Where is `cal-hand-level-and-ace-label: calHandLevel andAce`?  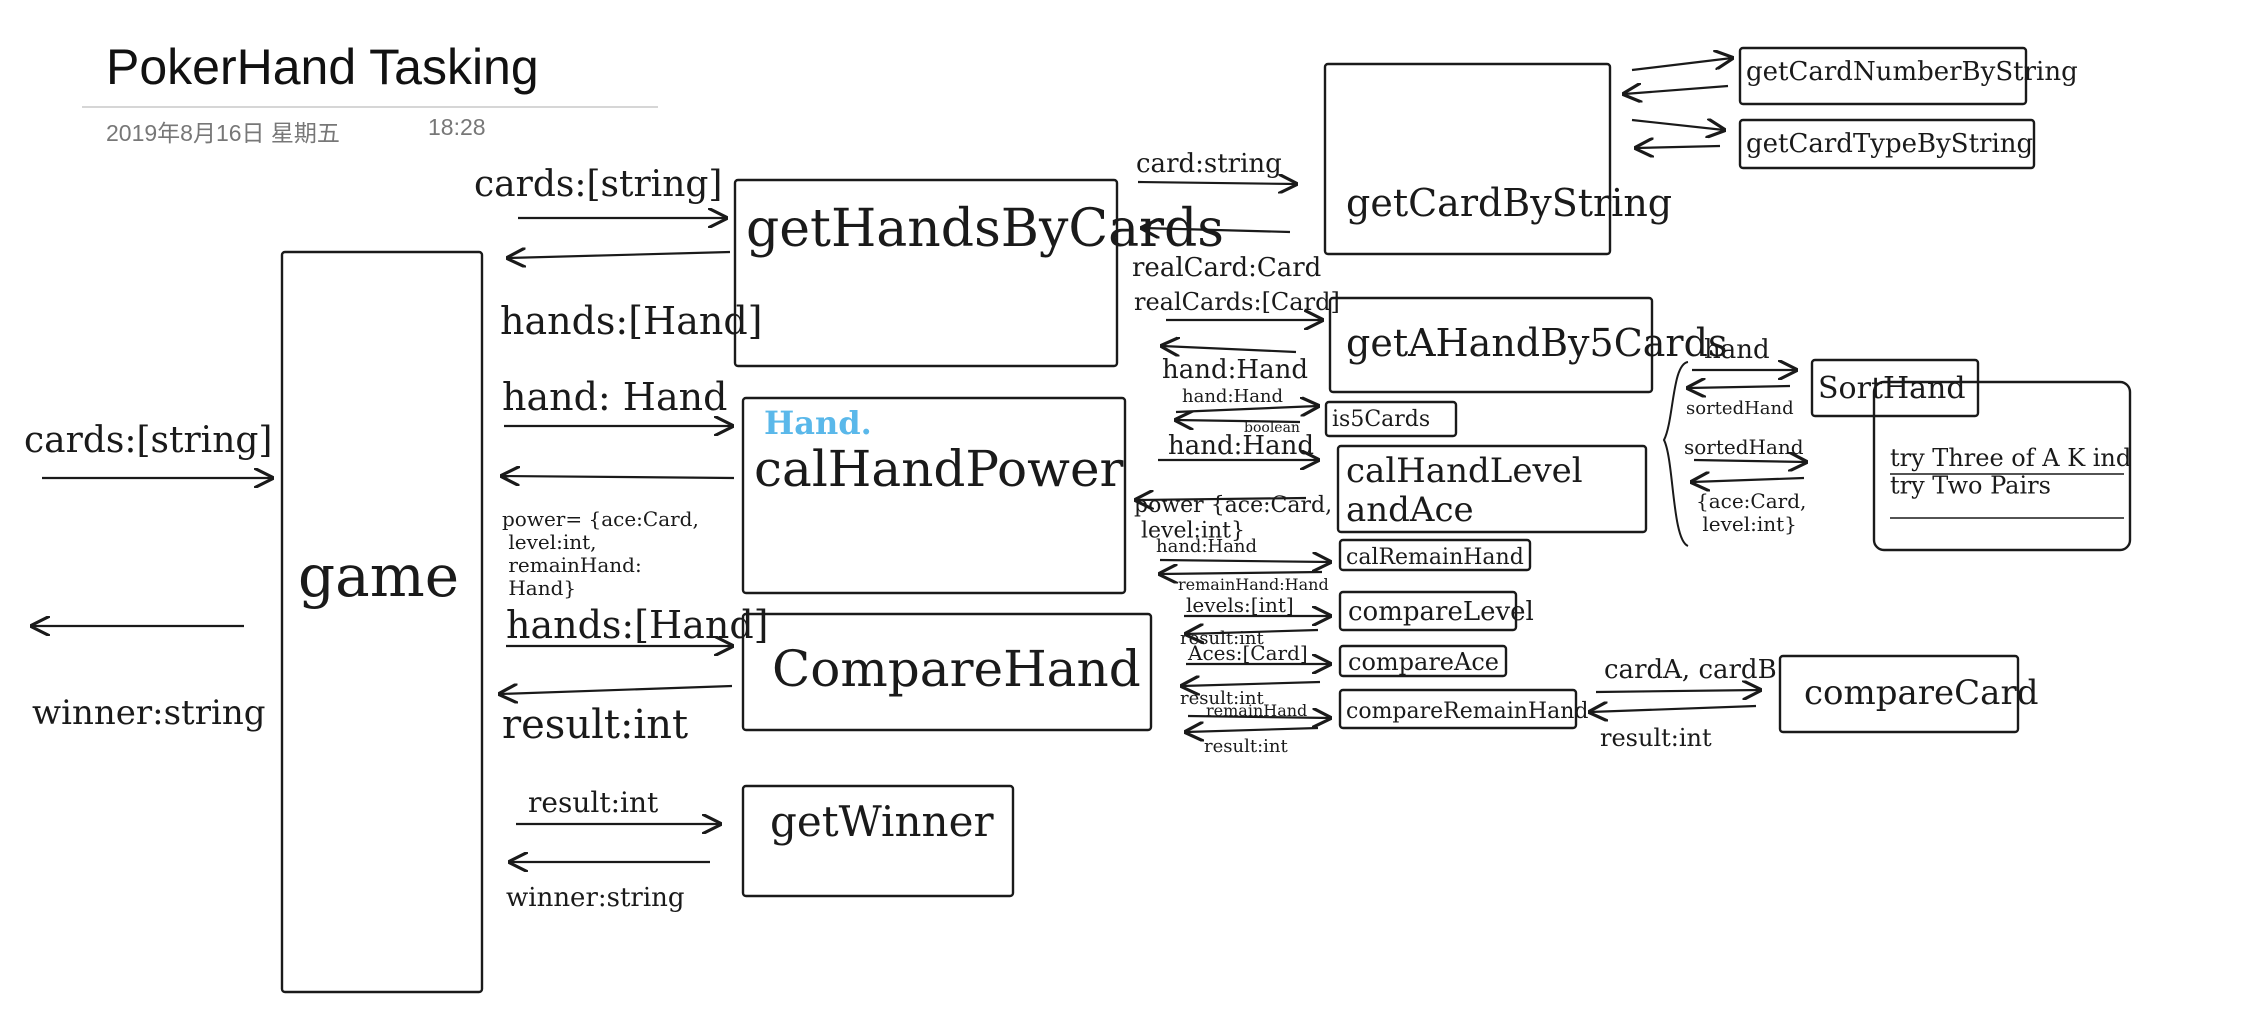 cal-hand-level-and-ace-label: calHandLevel andAce is located at coordinates (1464, 490).